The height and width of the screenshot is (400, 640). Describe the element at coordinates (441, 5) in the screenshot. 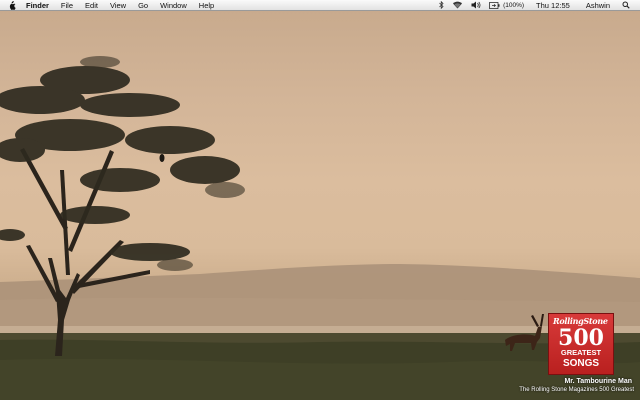

I see `bluetooth-icon` at that location.